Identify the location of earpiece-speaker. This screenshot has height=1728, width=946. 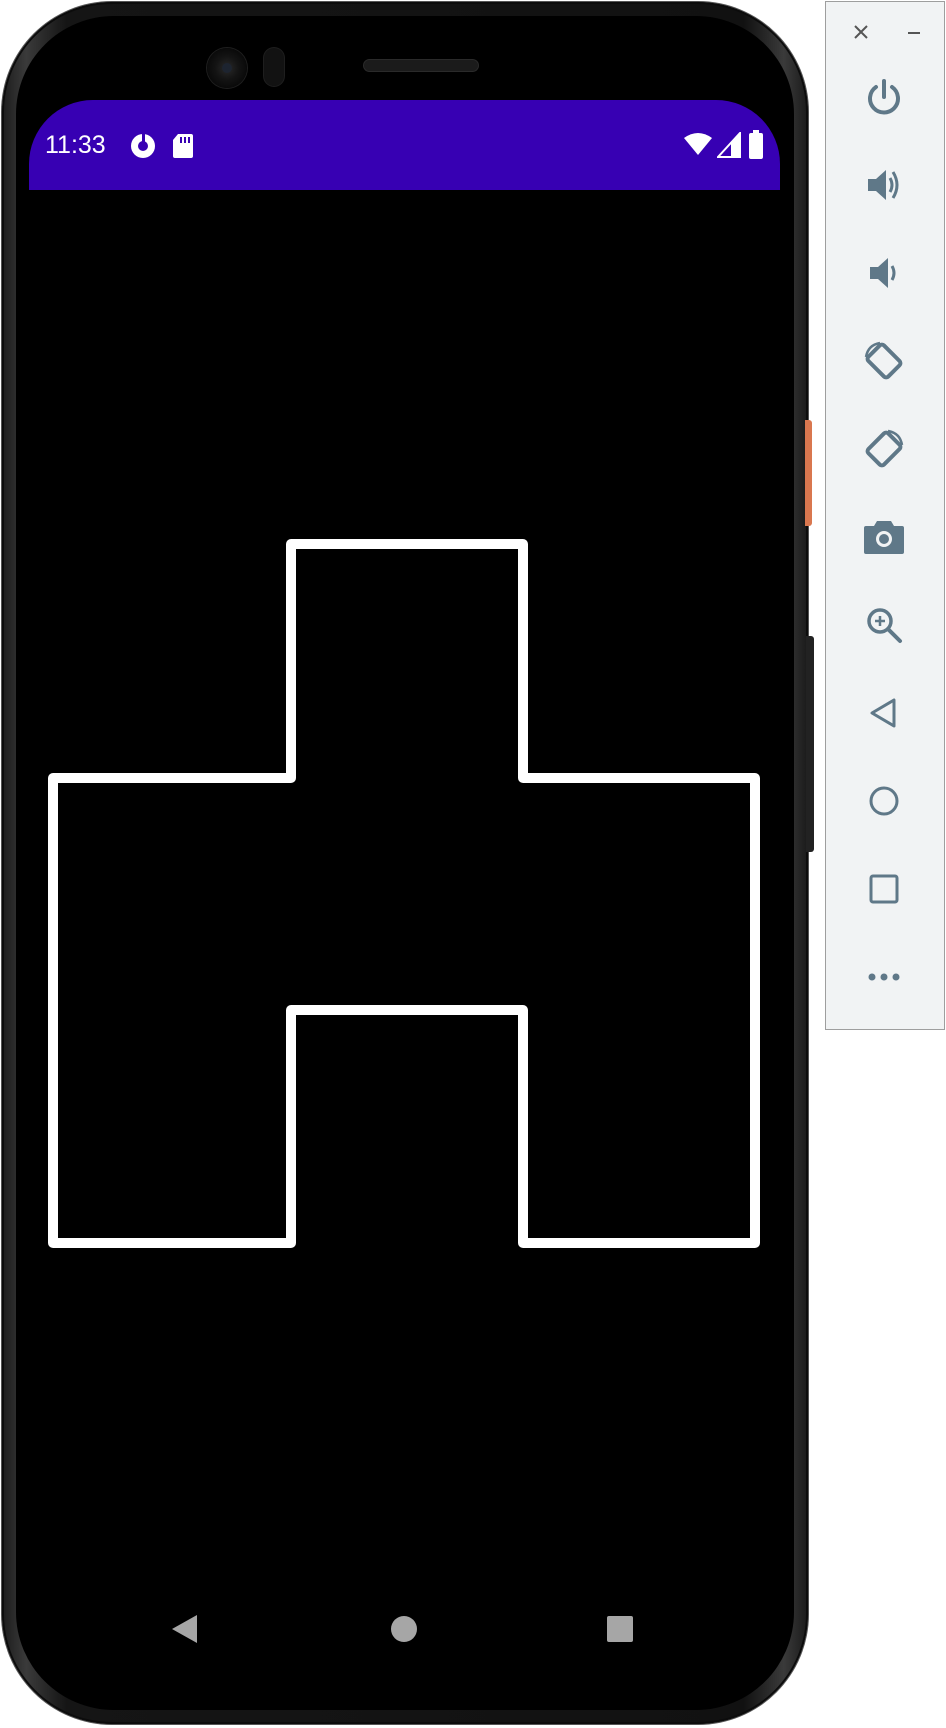
(421, 65).